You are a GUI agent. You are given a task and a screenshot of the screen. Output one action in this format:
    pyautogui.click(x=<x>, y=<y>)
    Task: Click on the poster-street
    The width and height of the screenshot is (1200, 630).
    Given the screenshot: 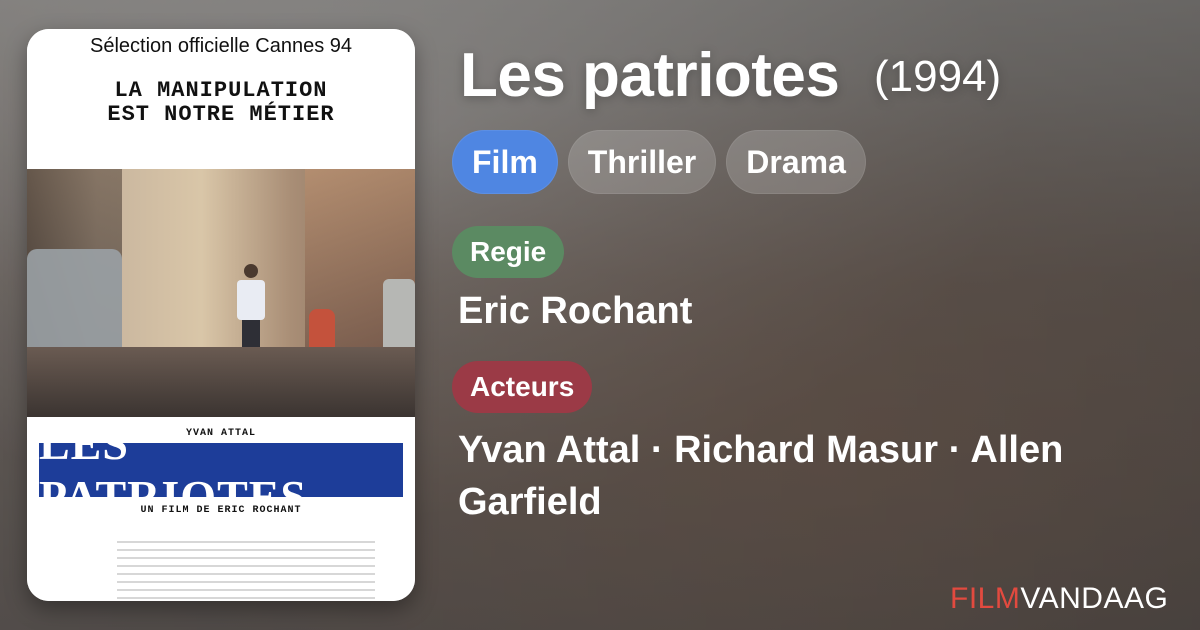 What is the action you would take?
    pyautogui.click(x=221, y=382)
    